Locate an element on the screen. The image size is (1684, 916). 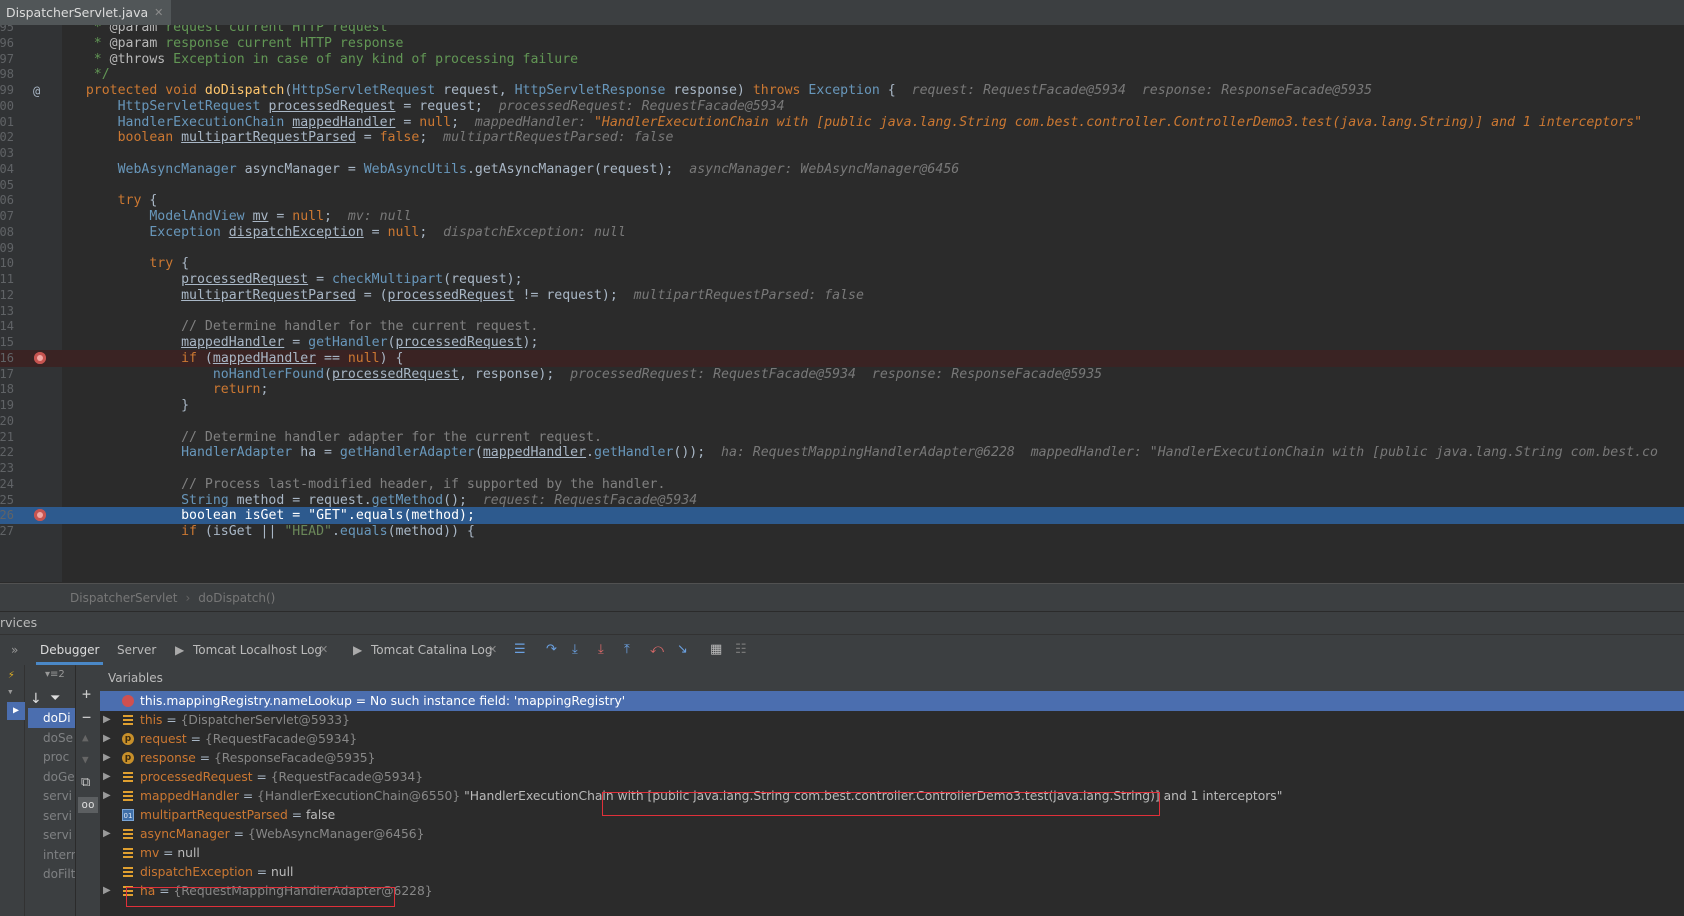
line-number: 21 is located at coordinates (7, 437).